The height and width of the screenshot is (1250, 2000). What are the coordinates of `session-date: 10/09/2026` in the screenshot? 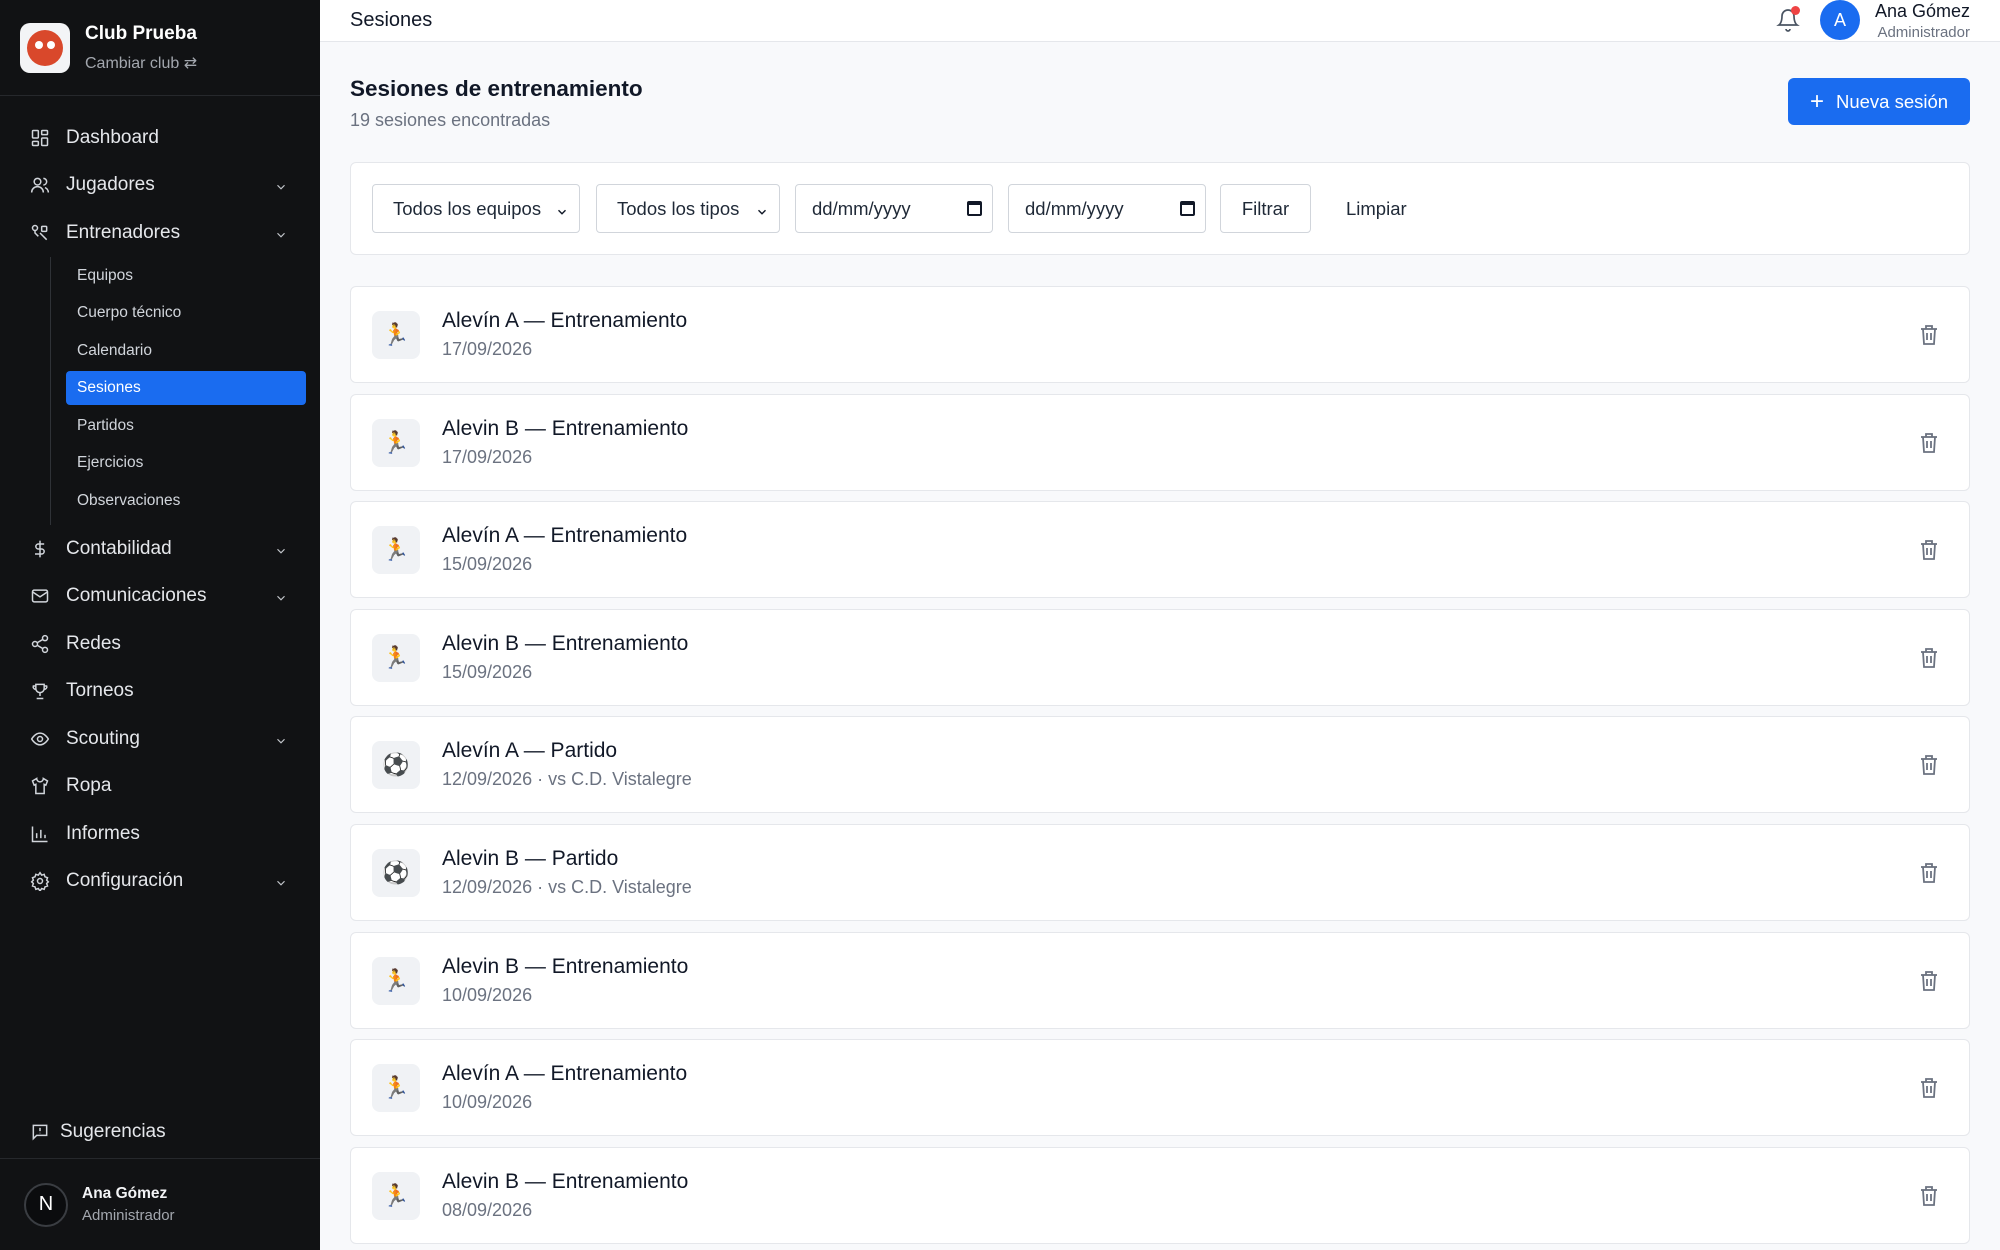 It's located at (487, 994).